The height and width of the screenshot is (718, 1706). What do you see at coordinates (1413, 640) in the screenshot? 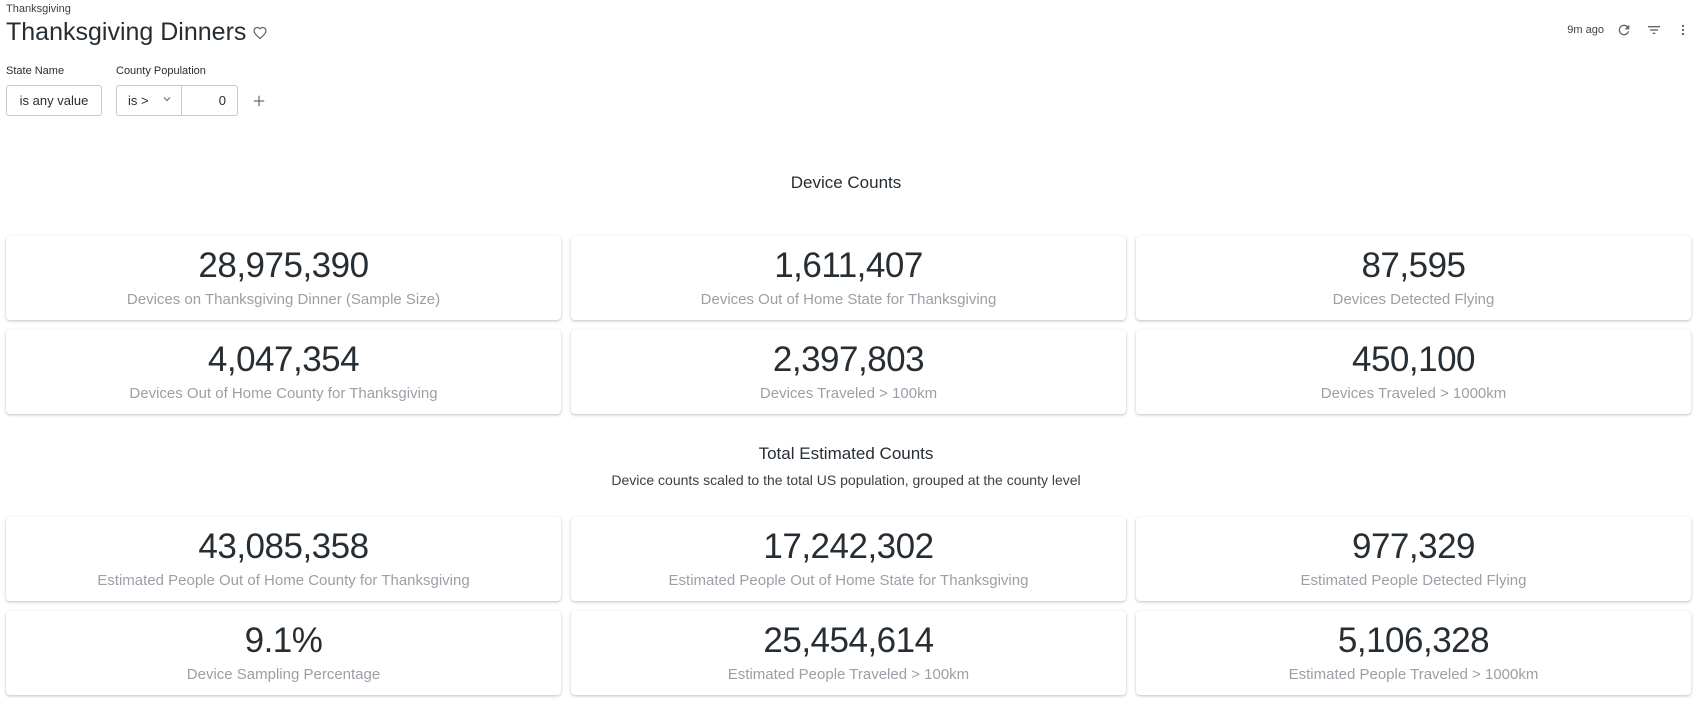
I see `kpi-value: 5,106,328` at bounding box center [1413, 640].